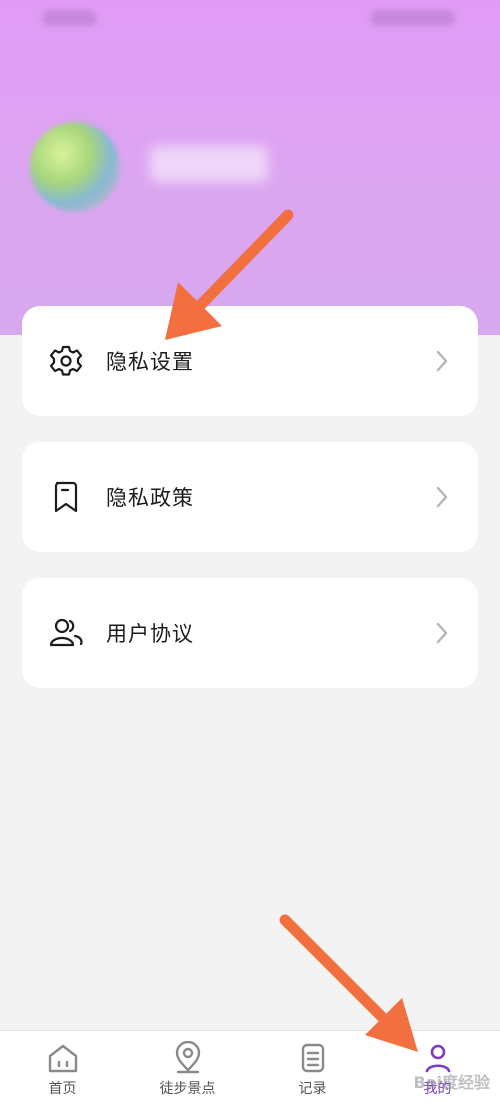  I want to click on menu-item-label: 隐私设置, so click(150, 362).